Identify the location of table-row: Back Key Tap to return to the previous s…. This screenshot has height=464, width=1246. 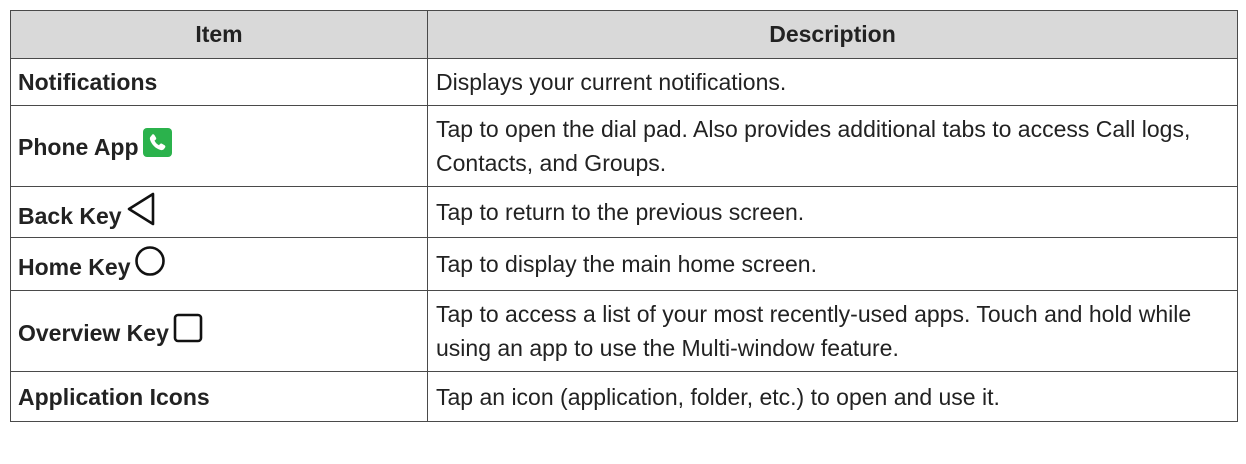
(624, 212).